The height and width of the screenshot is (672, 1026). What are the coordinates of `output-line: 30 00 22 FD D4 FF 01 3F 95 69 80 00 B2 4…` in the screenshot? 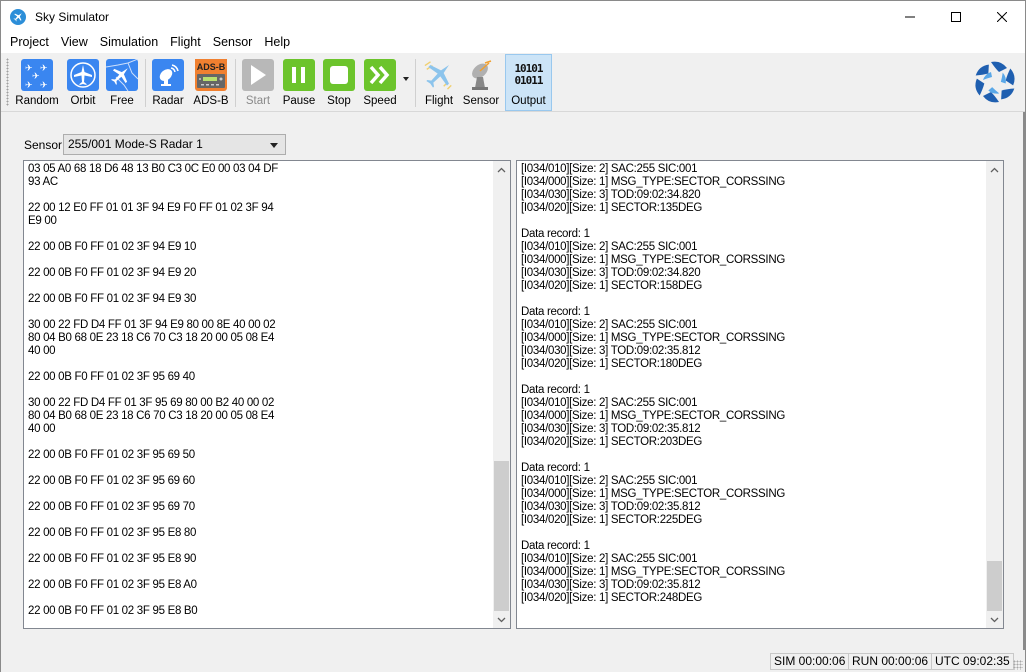 It's located at (151, 403).